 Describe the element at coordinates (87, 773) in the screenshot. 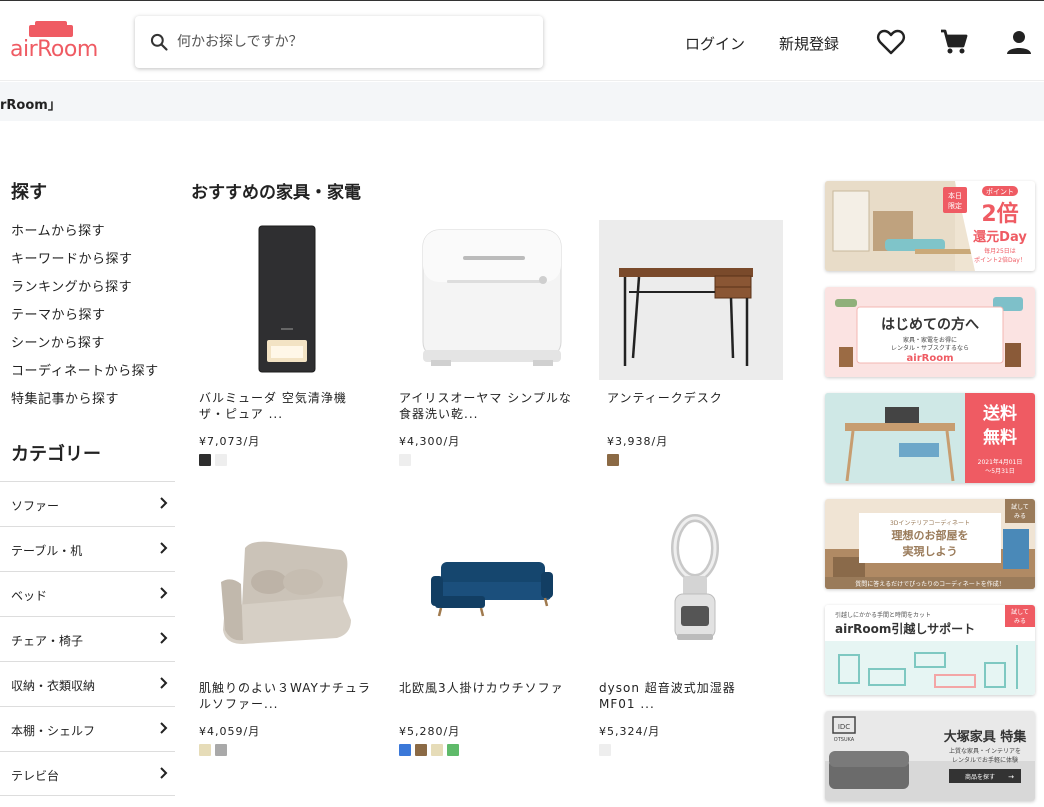

I see `category-item-tvstand: テレビ台` at that location.